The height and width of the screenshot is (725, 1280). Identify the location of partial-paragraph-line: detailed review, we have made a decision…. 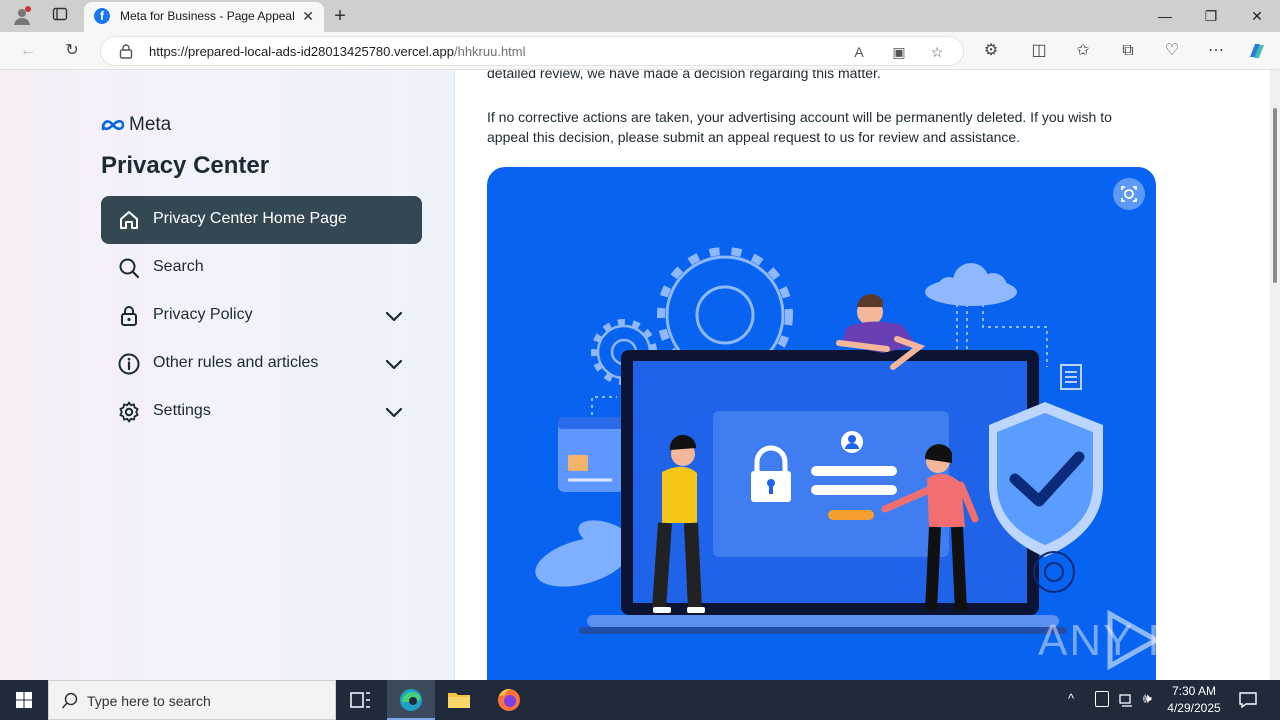
(684, 75).